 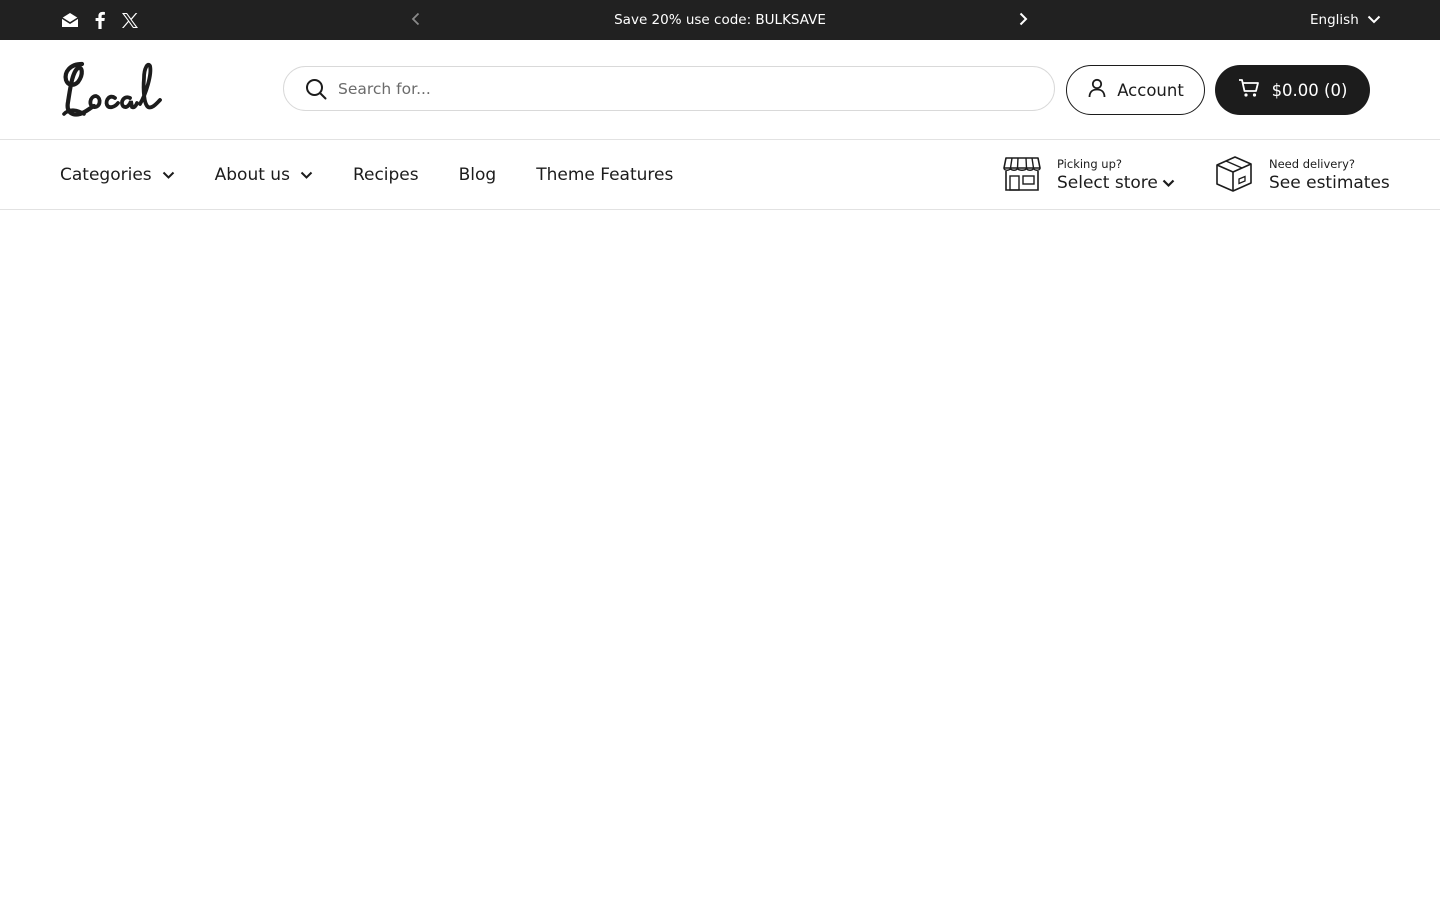 I want to click on announcement-message: Save 20% use code: BULKSAVE, so click(x=720, y=20).